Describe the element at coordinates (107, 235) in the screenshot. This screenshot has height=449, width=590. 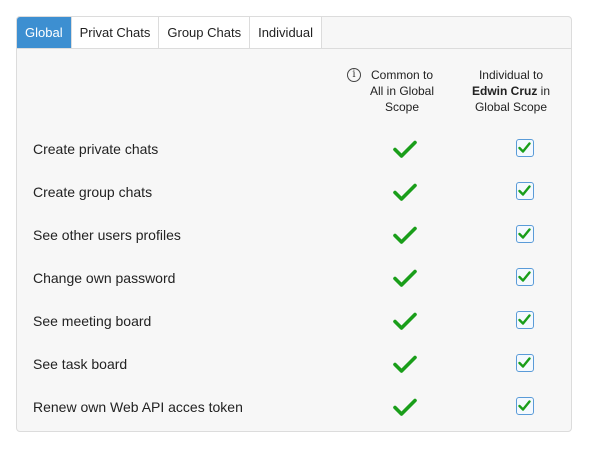
I see `permission-label: See other users profiles` at that location.